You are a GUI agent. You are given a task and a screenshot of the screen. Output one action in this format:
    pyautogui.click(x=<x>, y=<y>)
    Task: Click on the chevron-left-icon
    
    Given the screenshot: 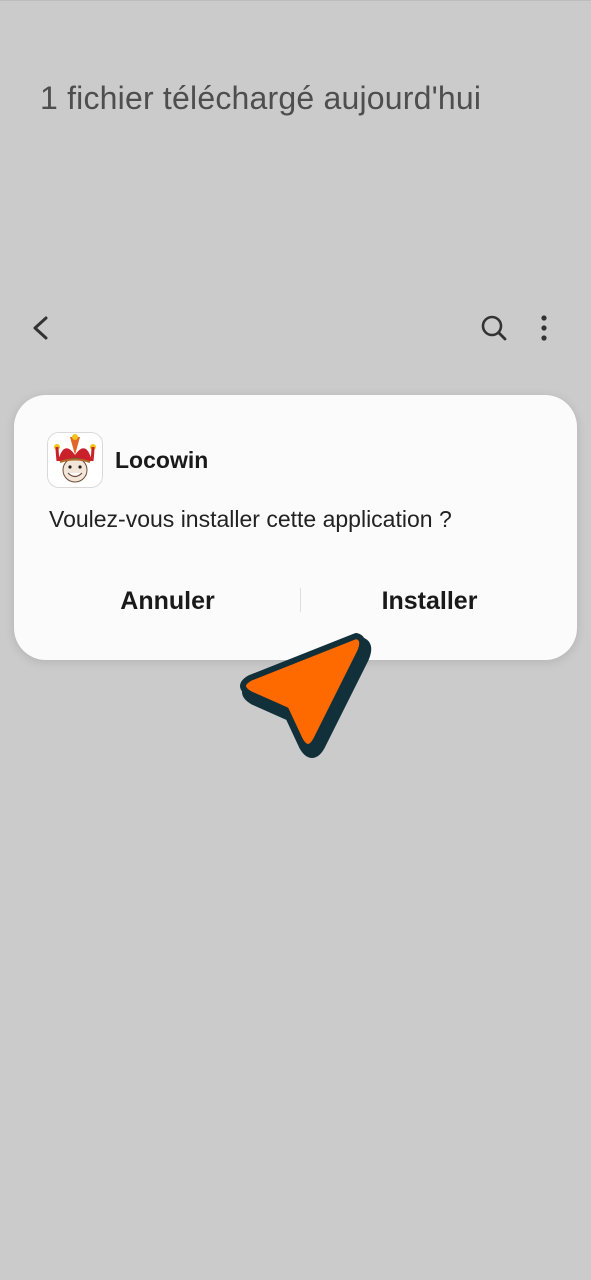 What is the action you would take?
    pyautogui.click(x=40, y=328)
    